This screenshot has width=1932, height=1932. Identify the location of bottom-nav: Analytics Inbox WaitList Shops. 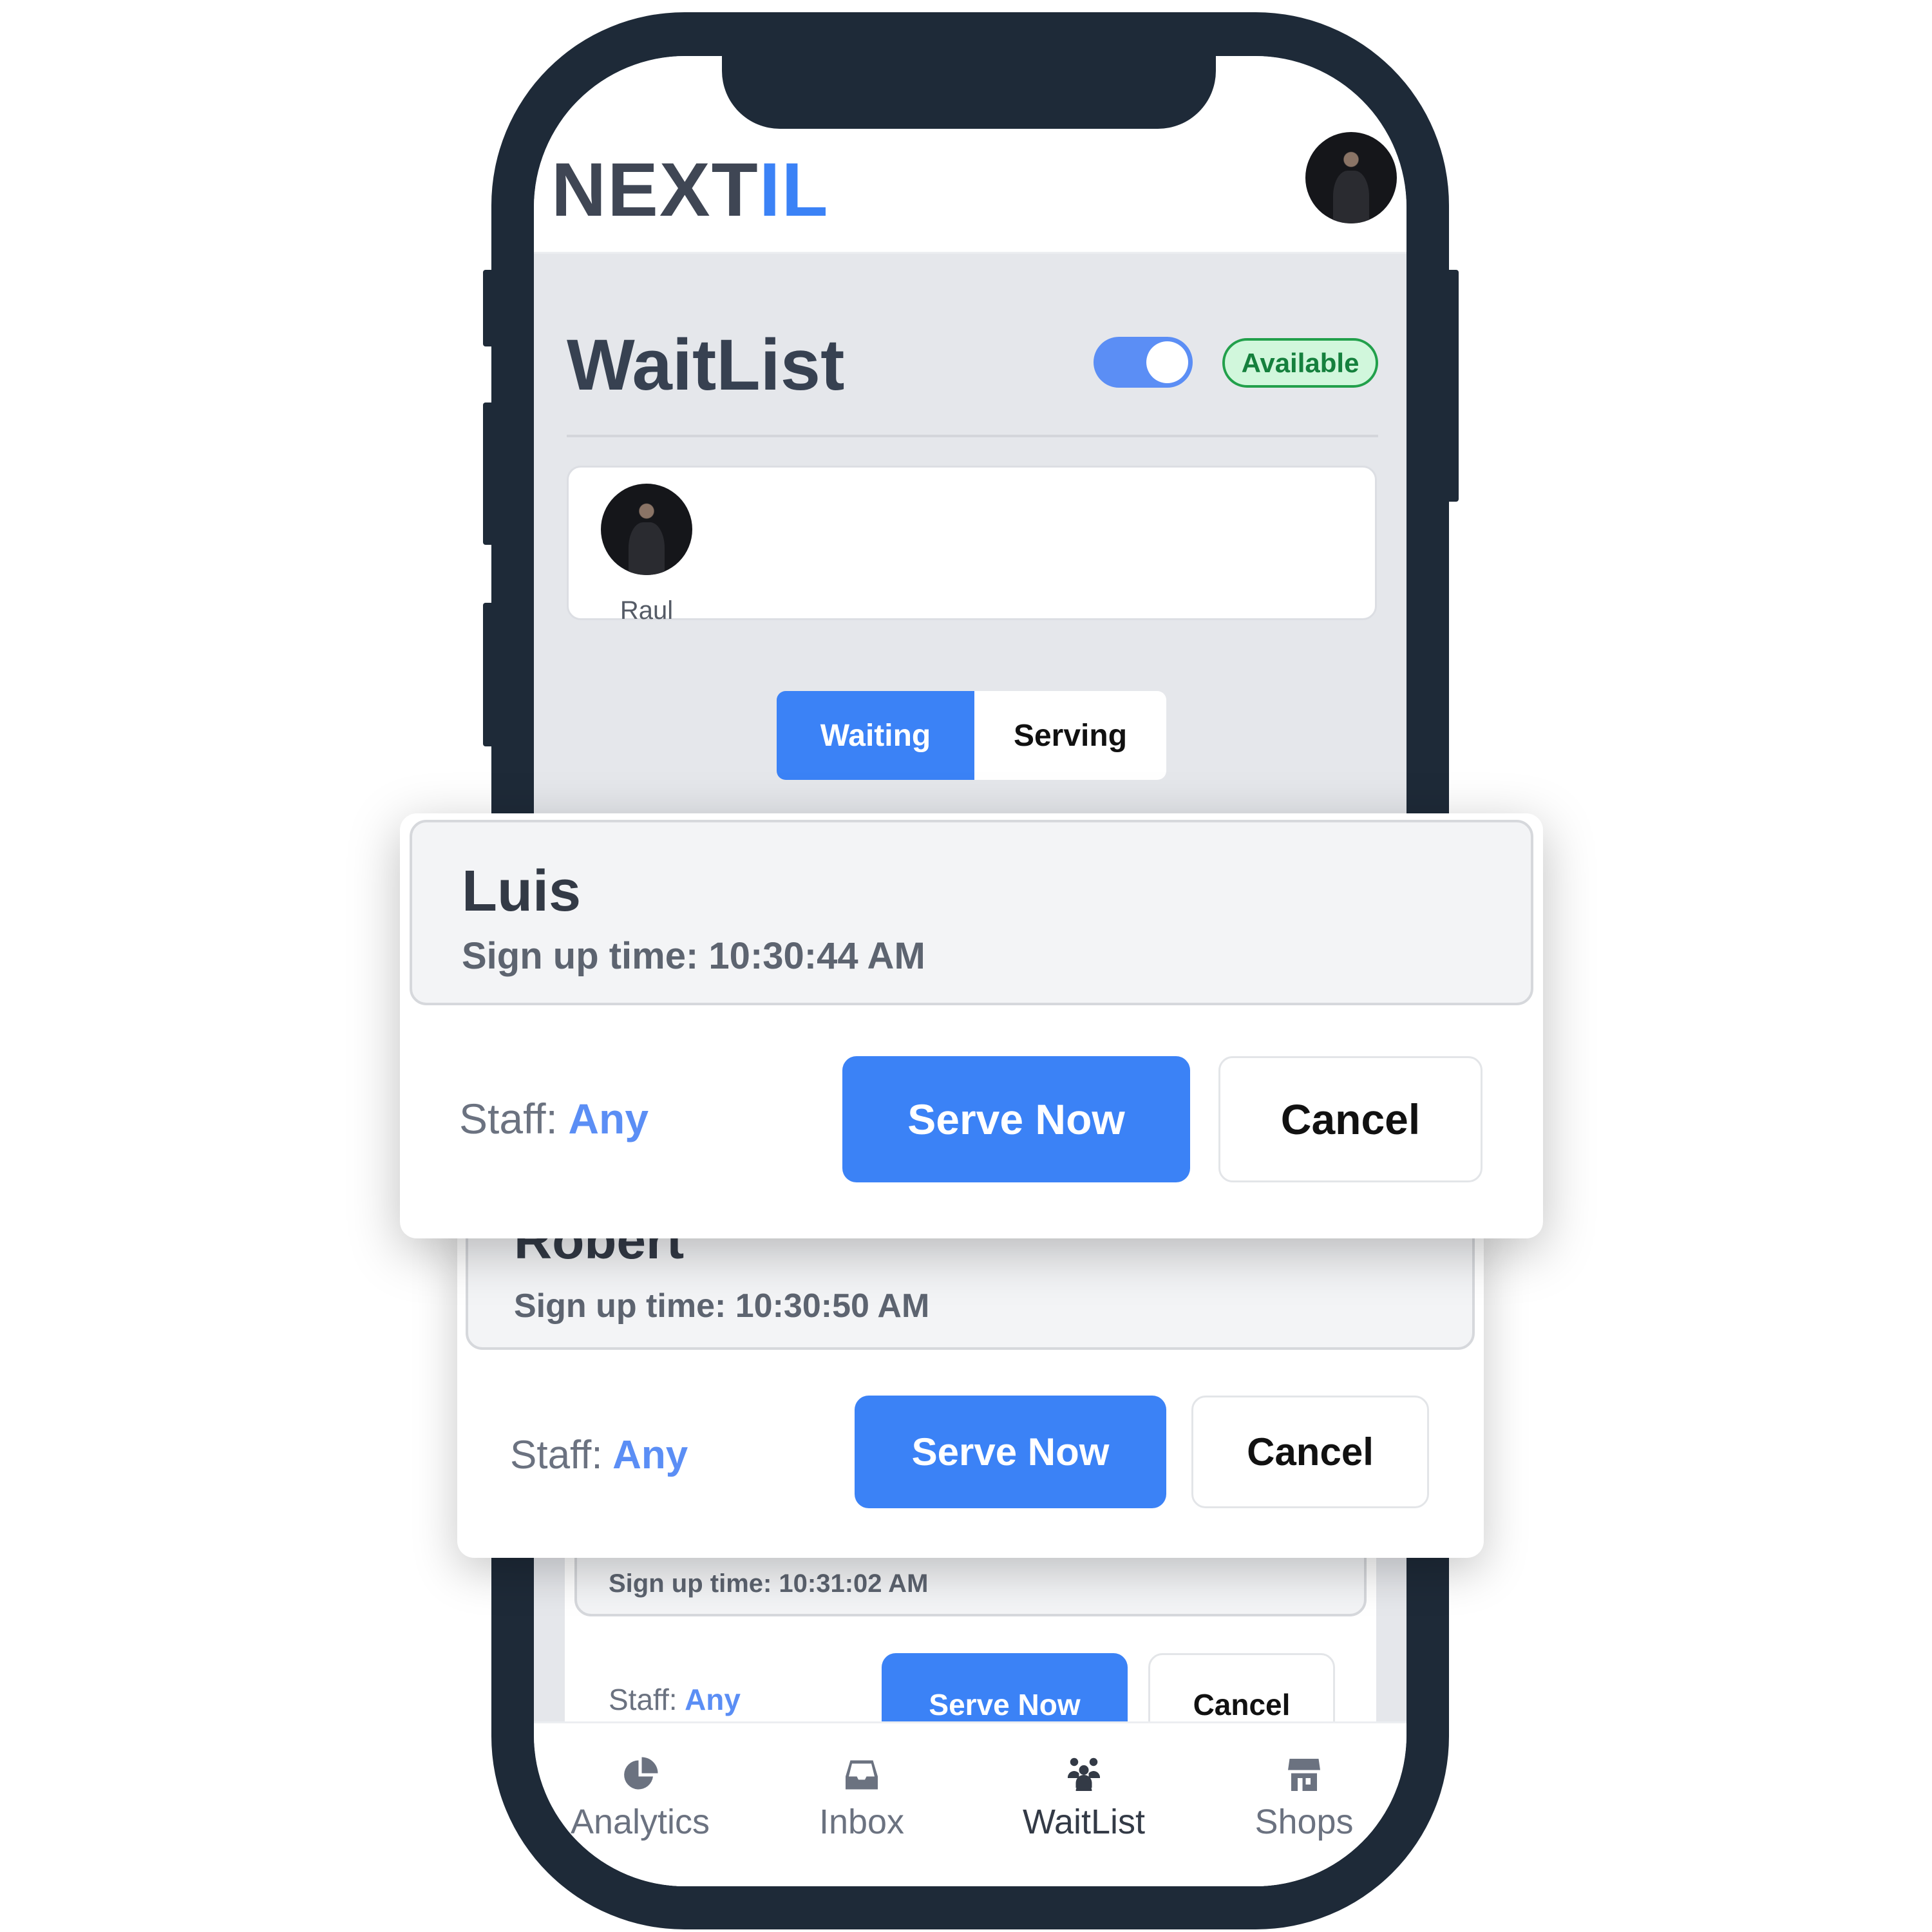
(970, 1803).